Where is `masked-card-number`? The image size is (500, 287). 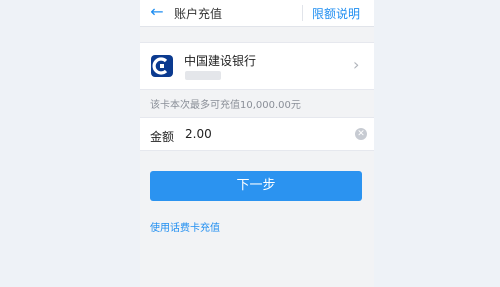
masked-card-number is located at coordinates (203, 75).